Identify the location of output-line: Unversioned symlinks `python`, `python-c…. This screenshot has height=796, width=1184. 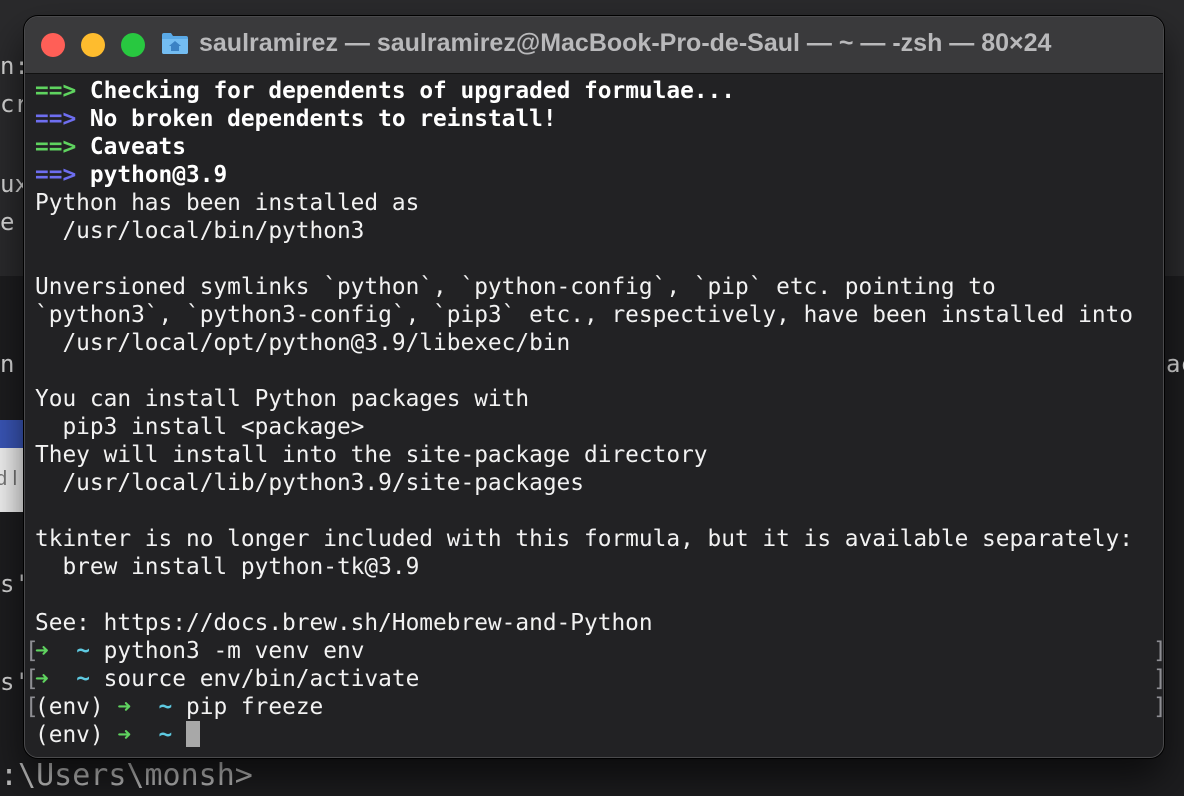
(515, 287).